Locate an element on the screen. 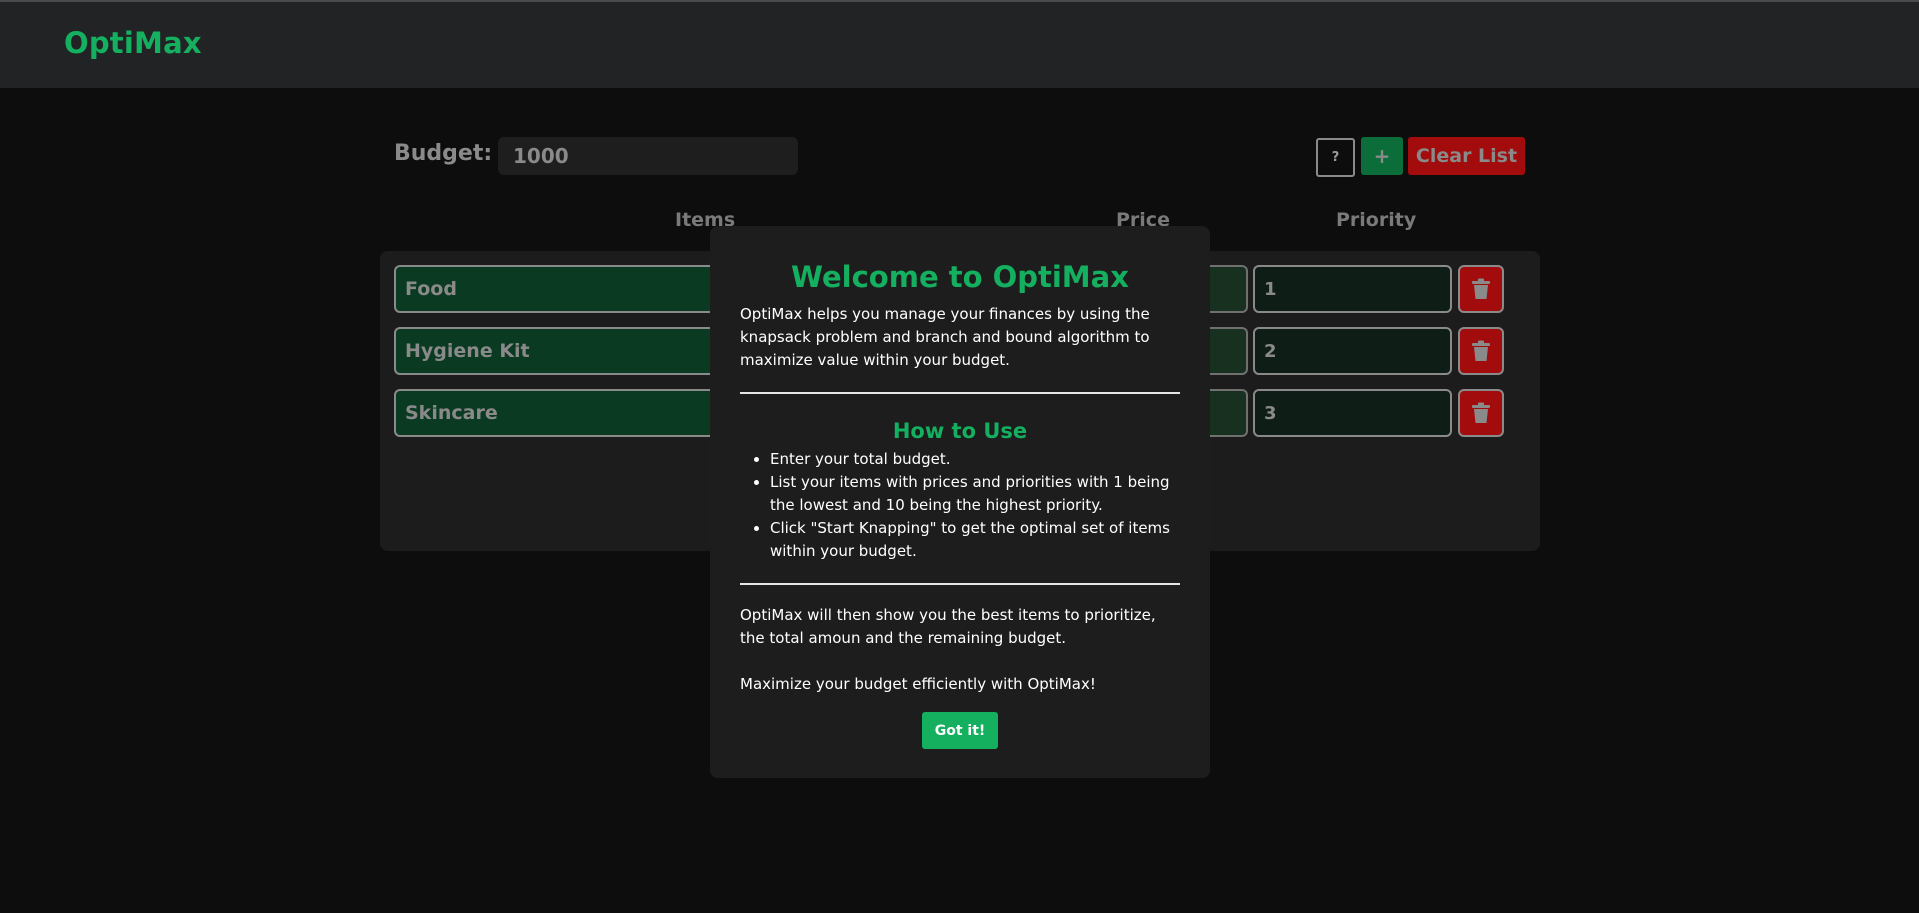  item-name-field: Skincare is located at coordinates (569, 413).